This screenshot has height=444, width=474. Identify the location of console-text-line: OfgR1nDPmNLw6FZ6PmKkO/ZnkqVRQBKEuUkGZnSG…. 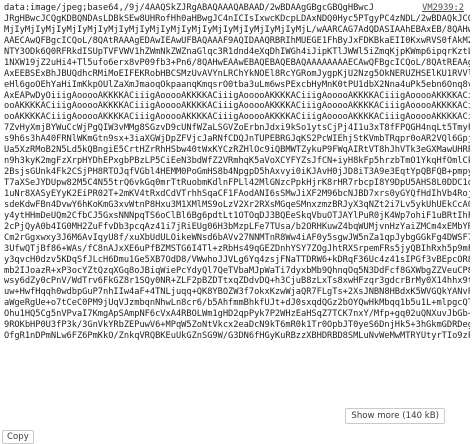
(237, 336).